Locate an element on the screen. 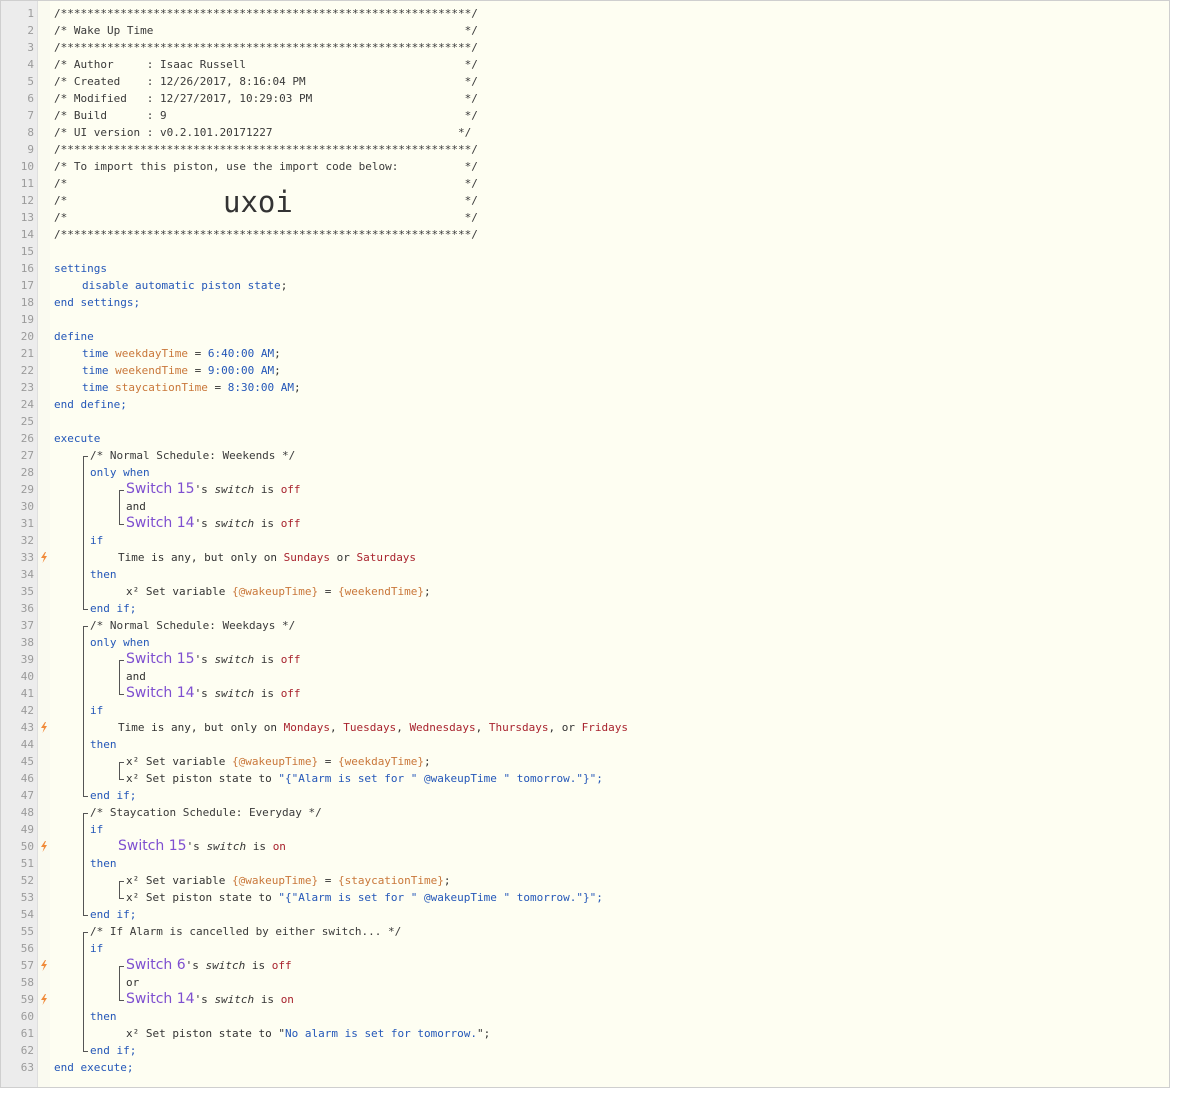 This screenshot has width=1178, height=1096. if-keyword: if is located at coordinates (97, 948).